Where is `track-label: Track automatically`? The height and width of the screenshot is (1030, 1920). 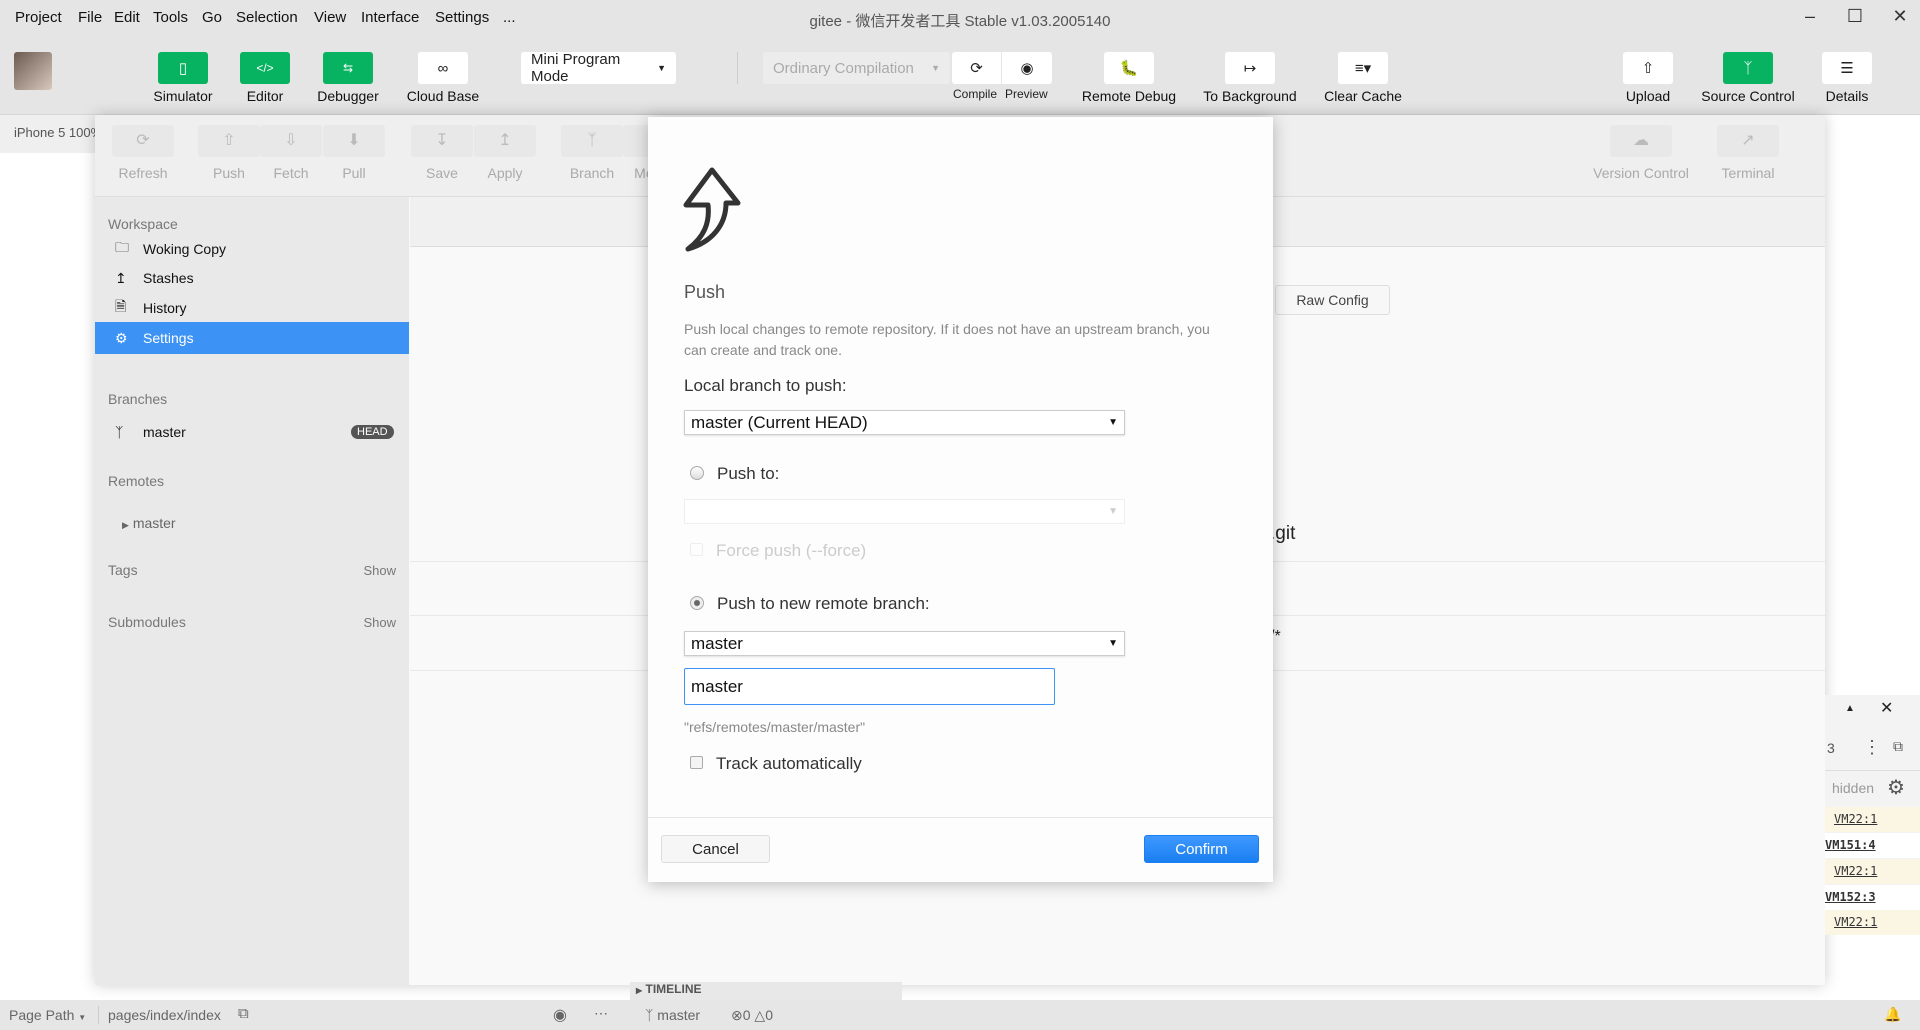 track-label: Track automatically is located at coordinates (789, 763).